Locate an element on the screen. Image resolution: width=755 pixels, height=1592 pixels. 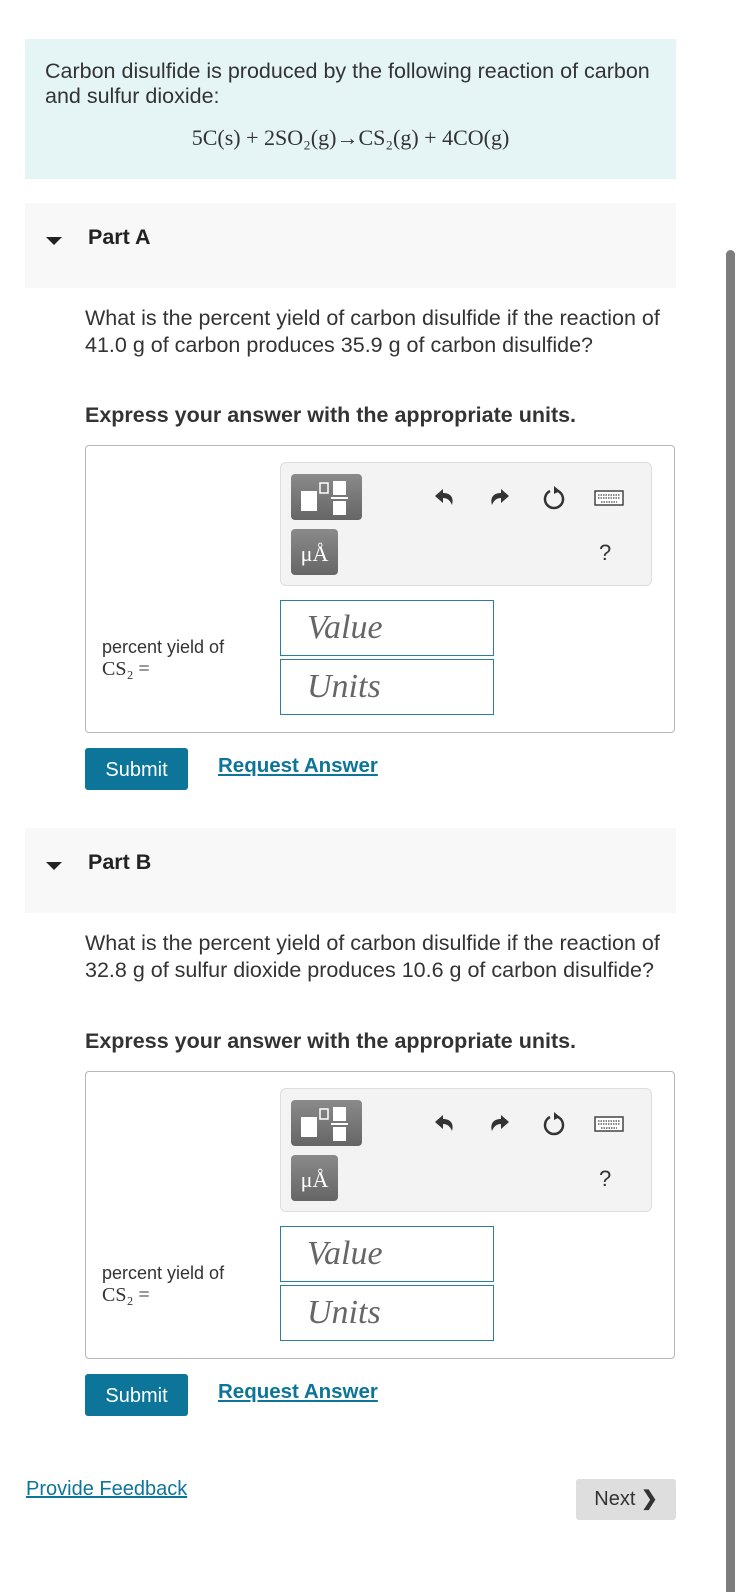
part-a-title: Part A is located at coordinates (119, 237).